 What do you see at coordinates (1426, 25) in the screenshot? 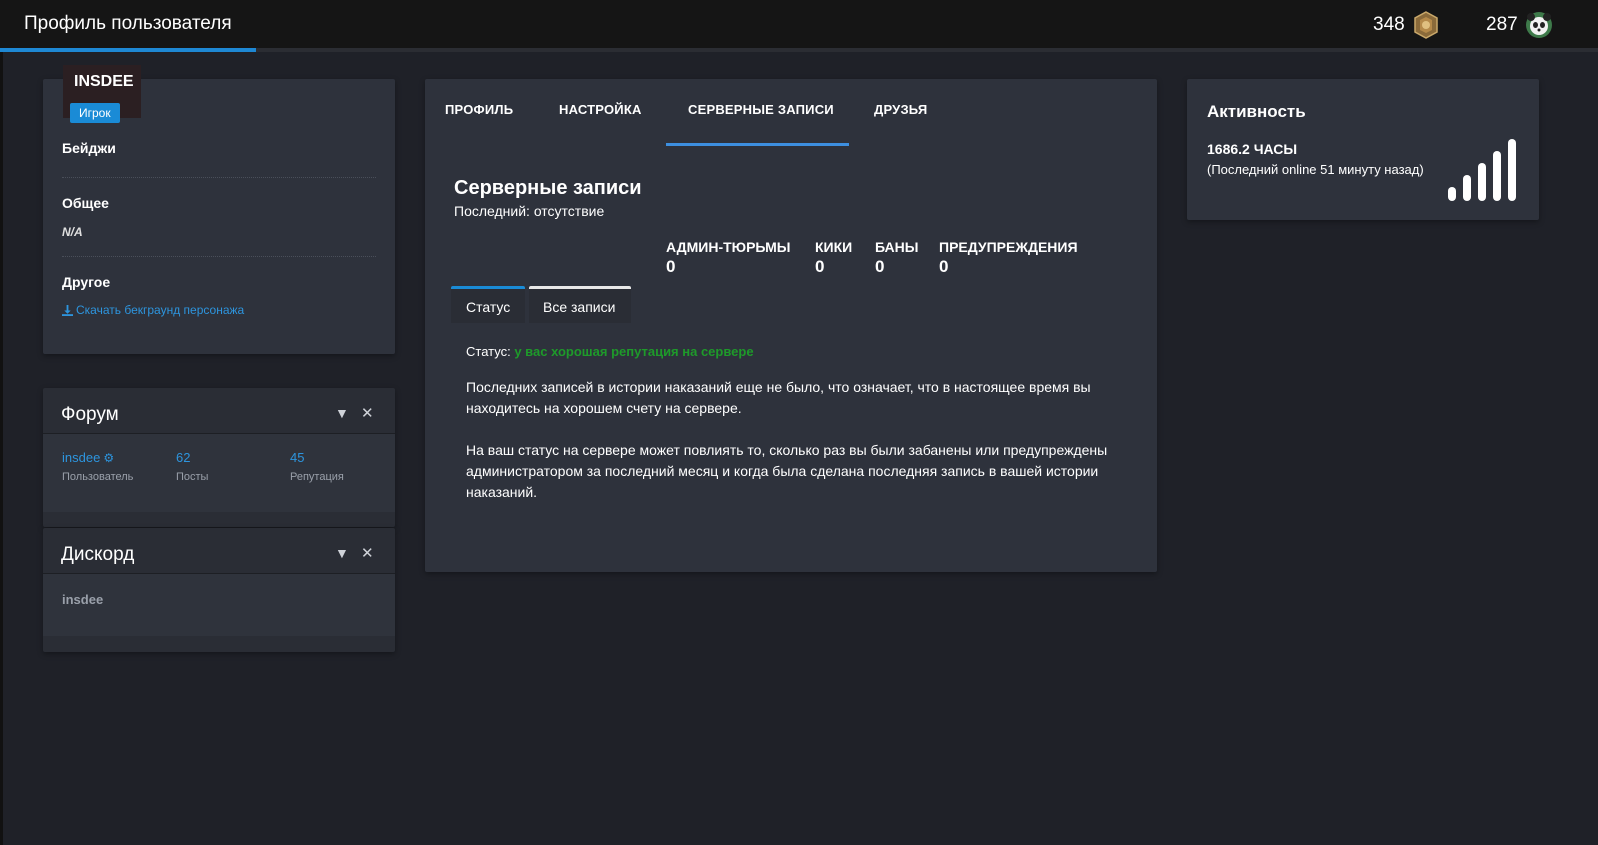
I see `medal-icon` at bounding box center [1426, 25].